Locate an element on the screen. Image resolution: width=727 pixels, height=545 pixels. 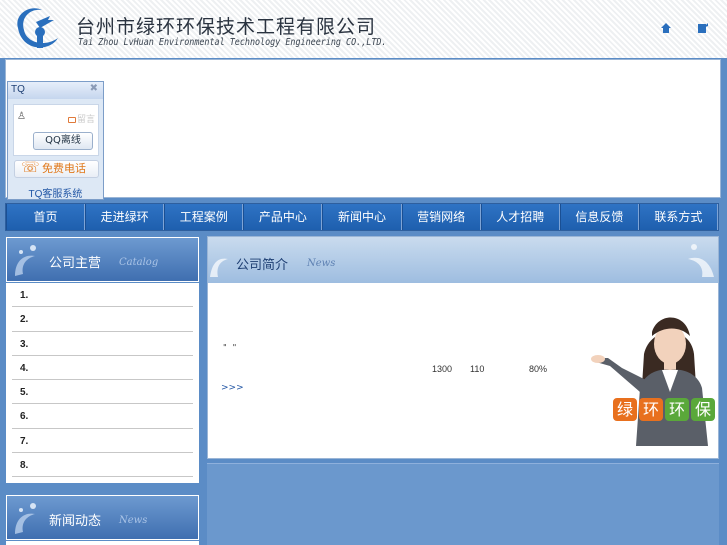
spokesperson-image is located at coordinates (649, 381).